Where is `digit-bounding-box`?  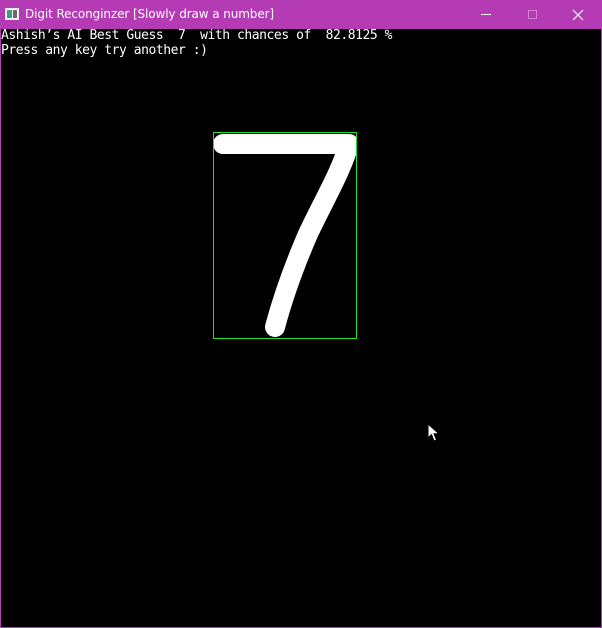 digit-bounding-box is located at coordinates (285, 235).